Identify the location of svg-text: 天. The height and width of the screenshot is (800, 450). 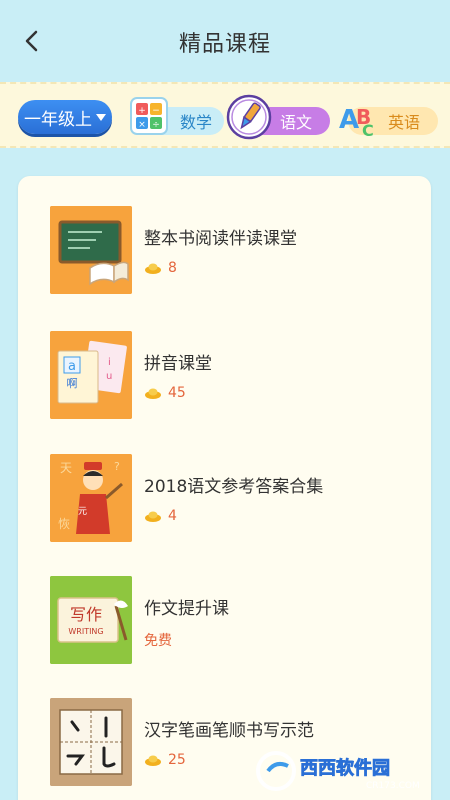
(66, 468).